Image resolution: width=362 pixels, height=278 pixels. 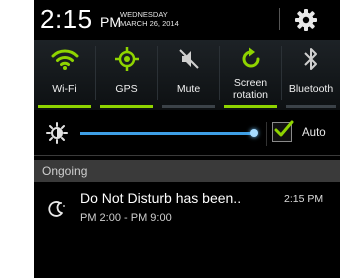 I want to click on auto-brightness-checkbox, so click(x=283, y=131).